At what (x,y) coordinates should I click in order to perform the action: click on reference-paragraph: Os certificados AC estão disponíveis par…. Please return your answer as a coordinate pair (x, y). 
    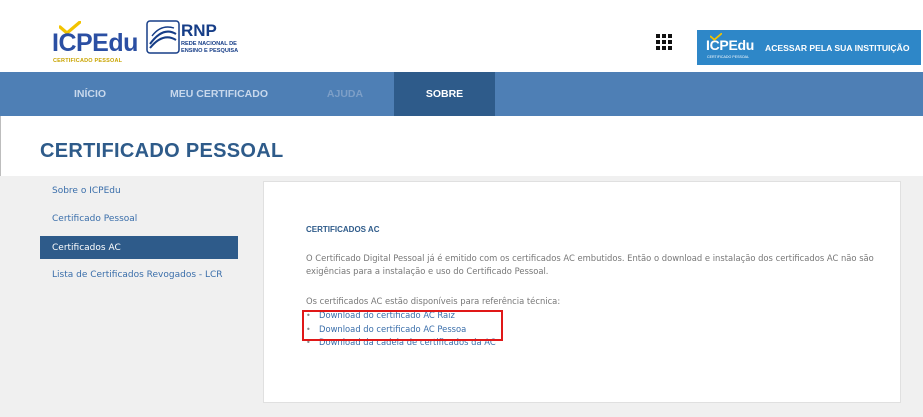
    Looking at the image, I should click on (433, 301).